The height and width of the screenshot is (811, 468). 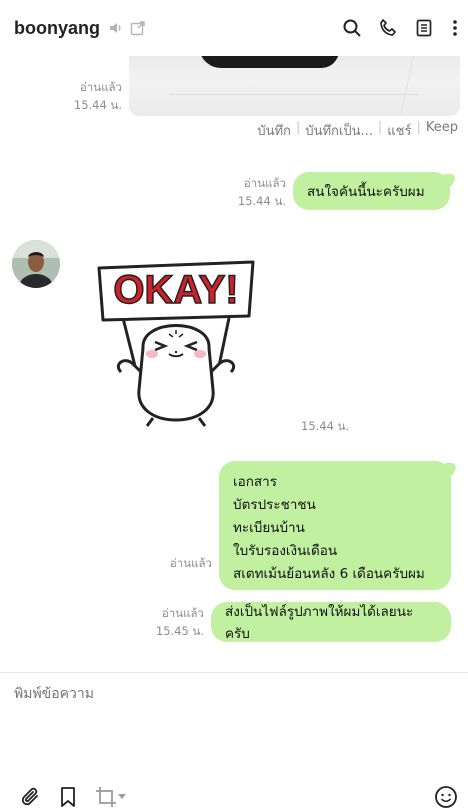 I want to click on attachment-icon, so click(x=31, y=797).